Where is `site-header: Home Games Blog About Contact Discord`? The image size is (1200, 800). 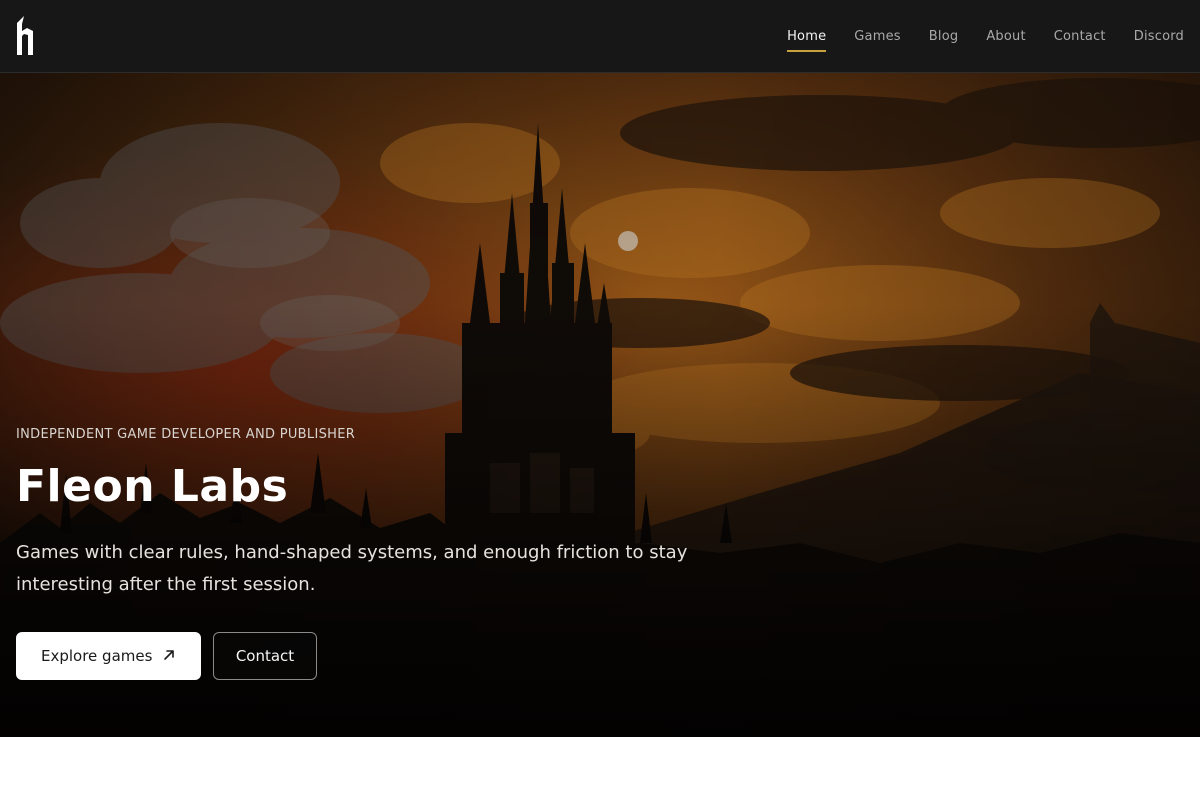 site-header: Home Games Blog About Contact Discord is located at coordinates (600, 36).